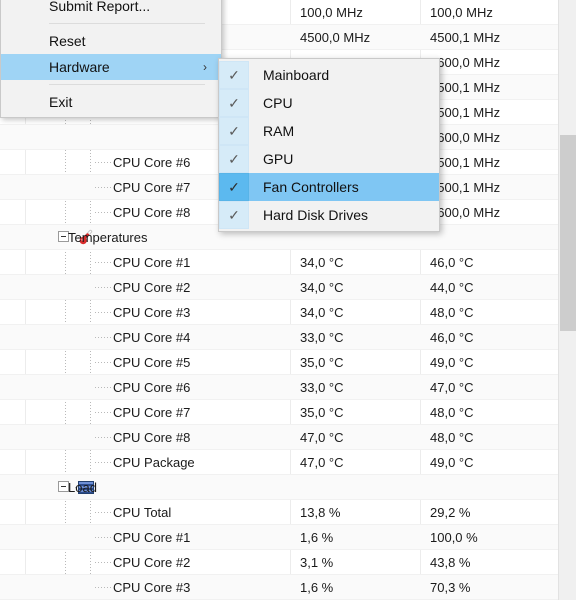 This screenshot has height=600, width=576. I want to click on table-row: CPU Core #4 33,0 °C 46,0 °C, so click(279, 337).